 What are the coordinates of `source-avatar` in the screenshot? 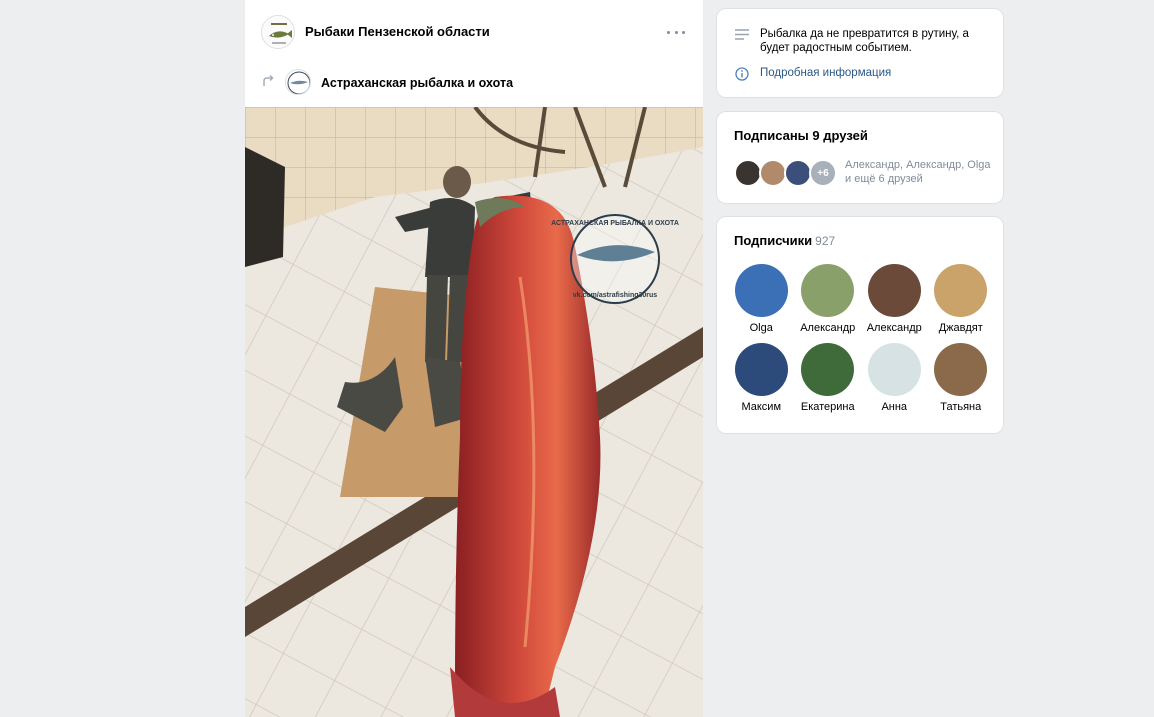 It's located at (298, 82).